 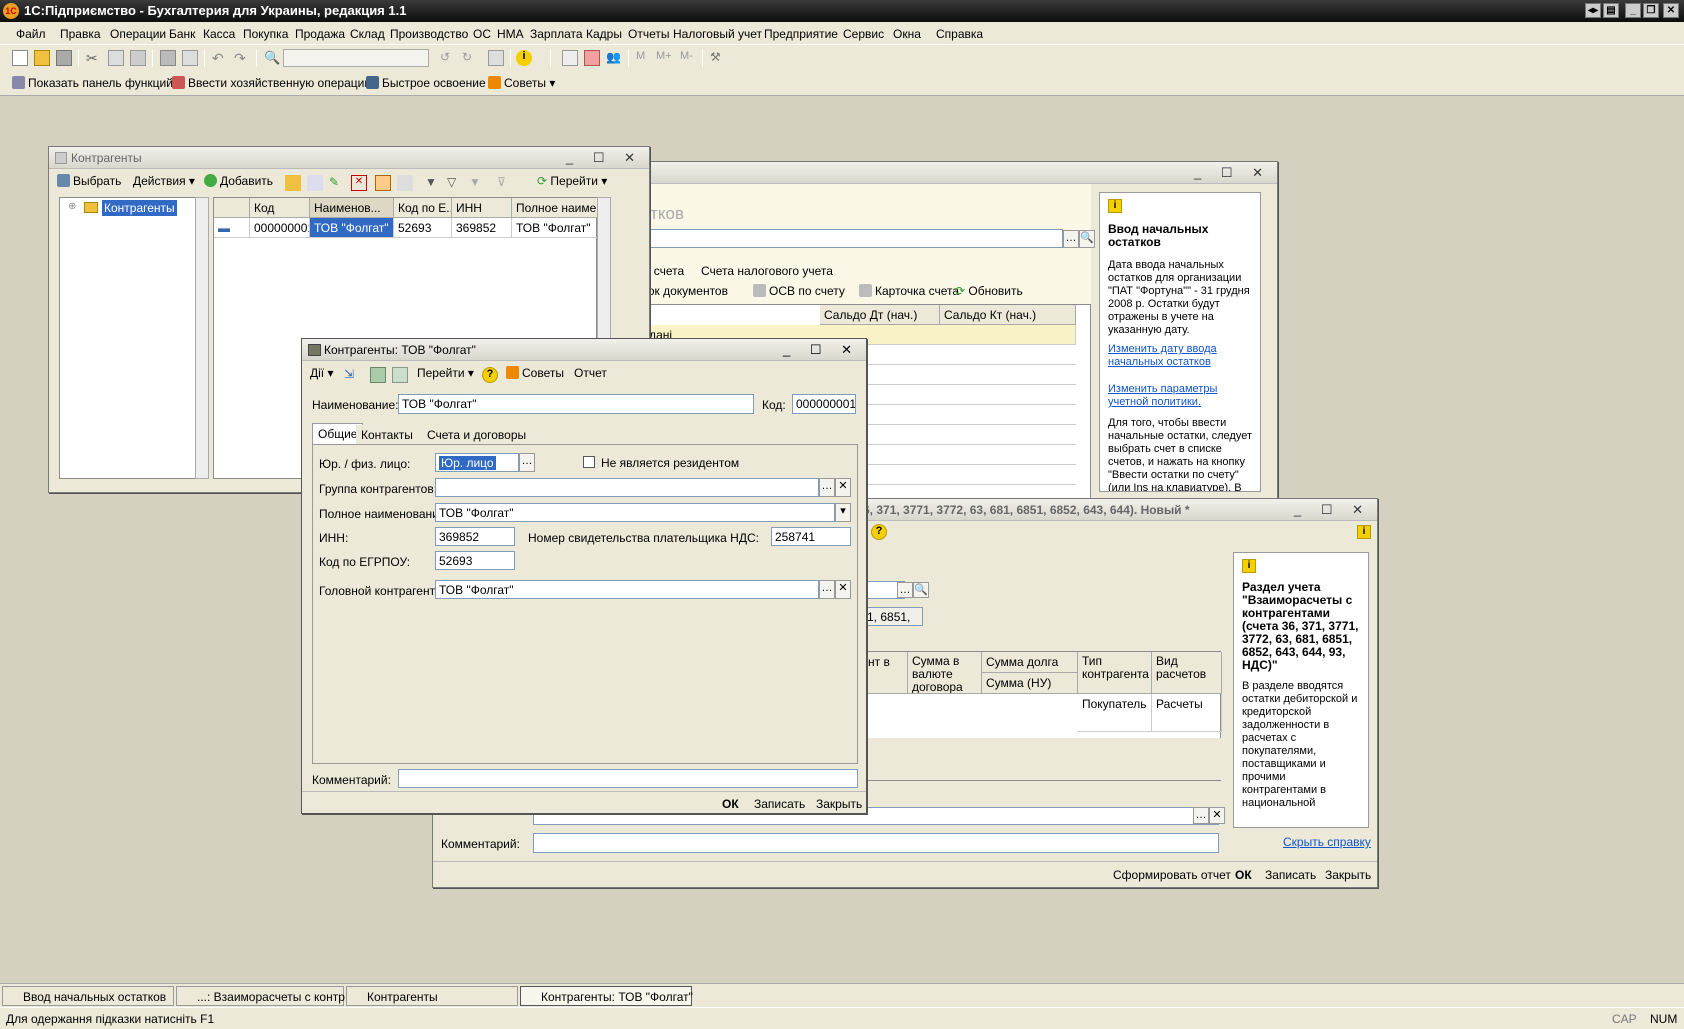 I want to click on menu-operations: Операции, so click(x=138, y=34).